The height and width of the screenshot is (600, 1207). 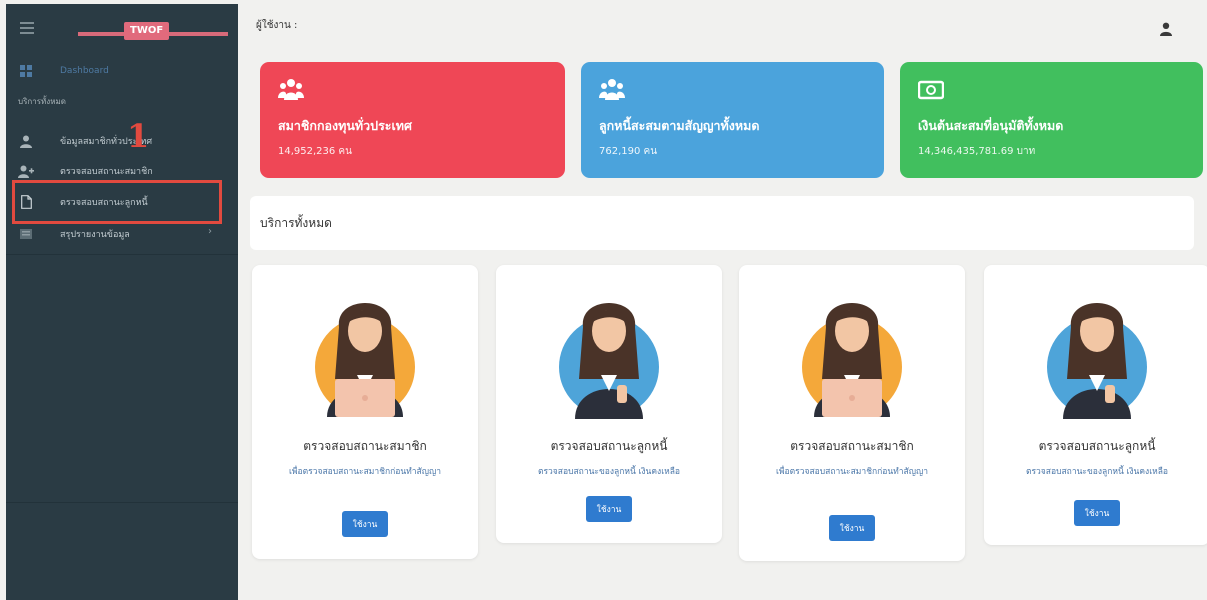 What do you see at coordinates (277, 25) in the screenshot?
I see `user-label: ผู้ใช้งาน :` at bounding box center [277, 25].